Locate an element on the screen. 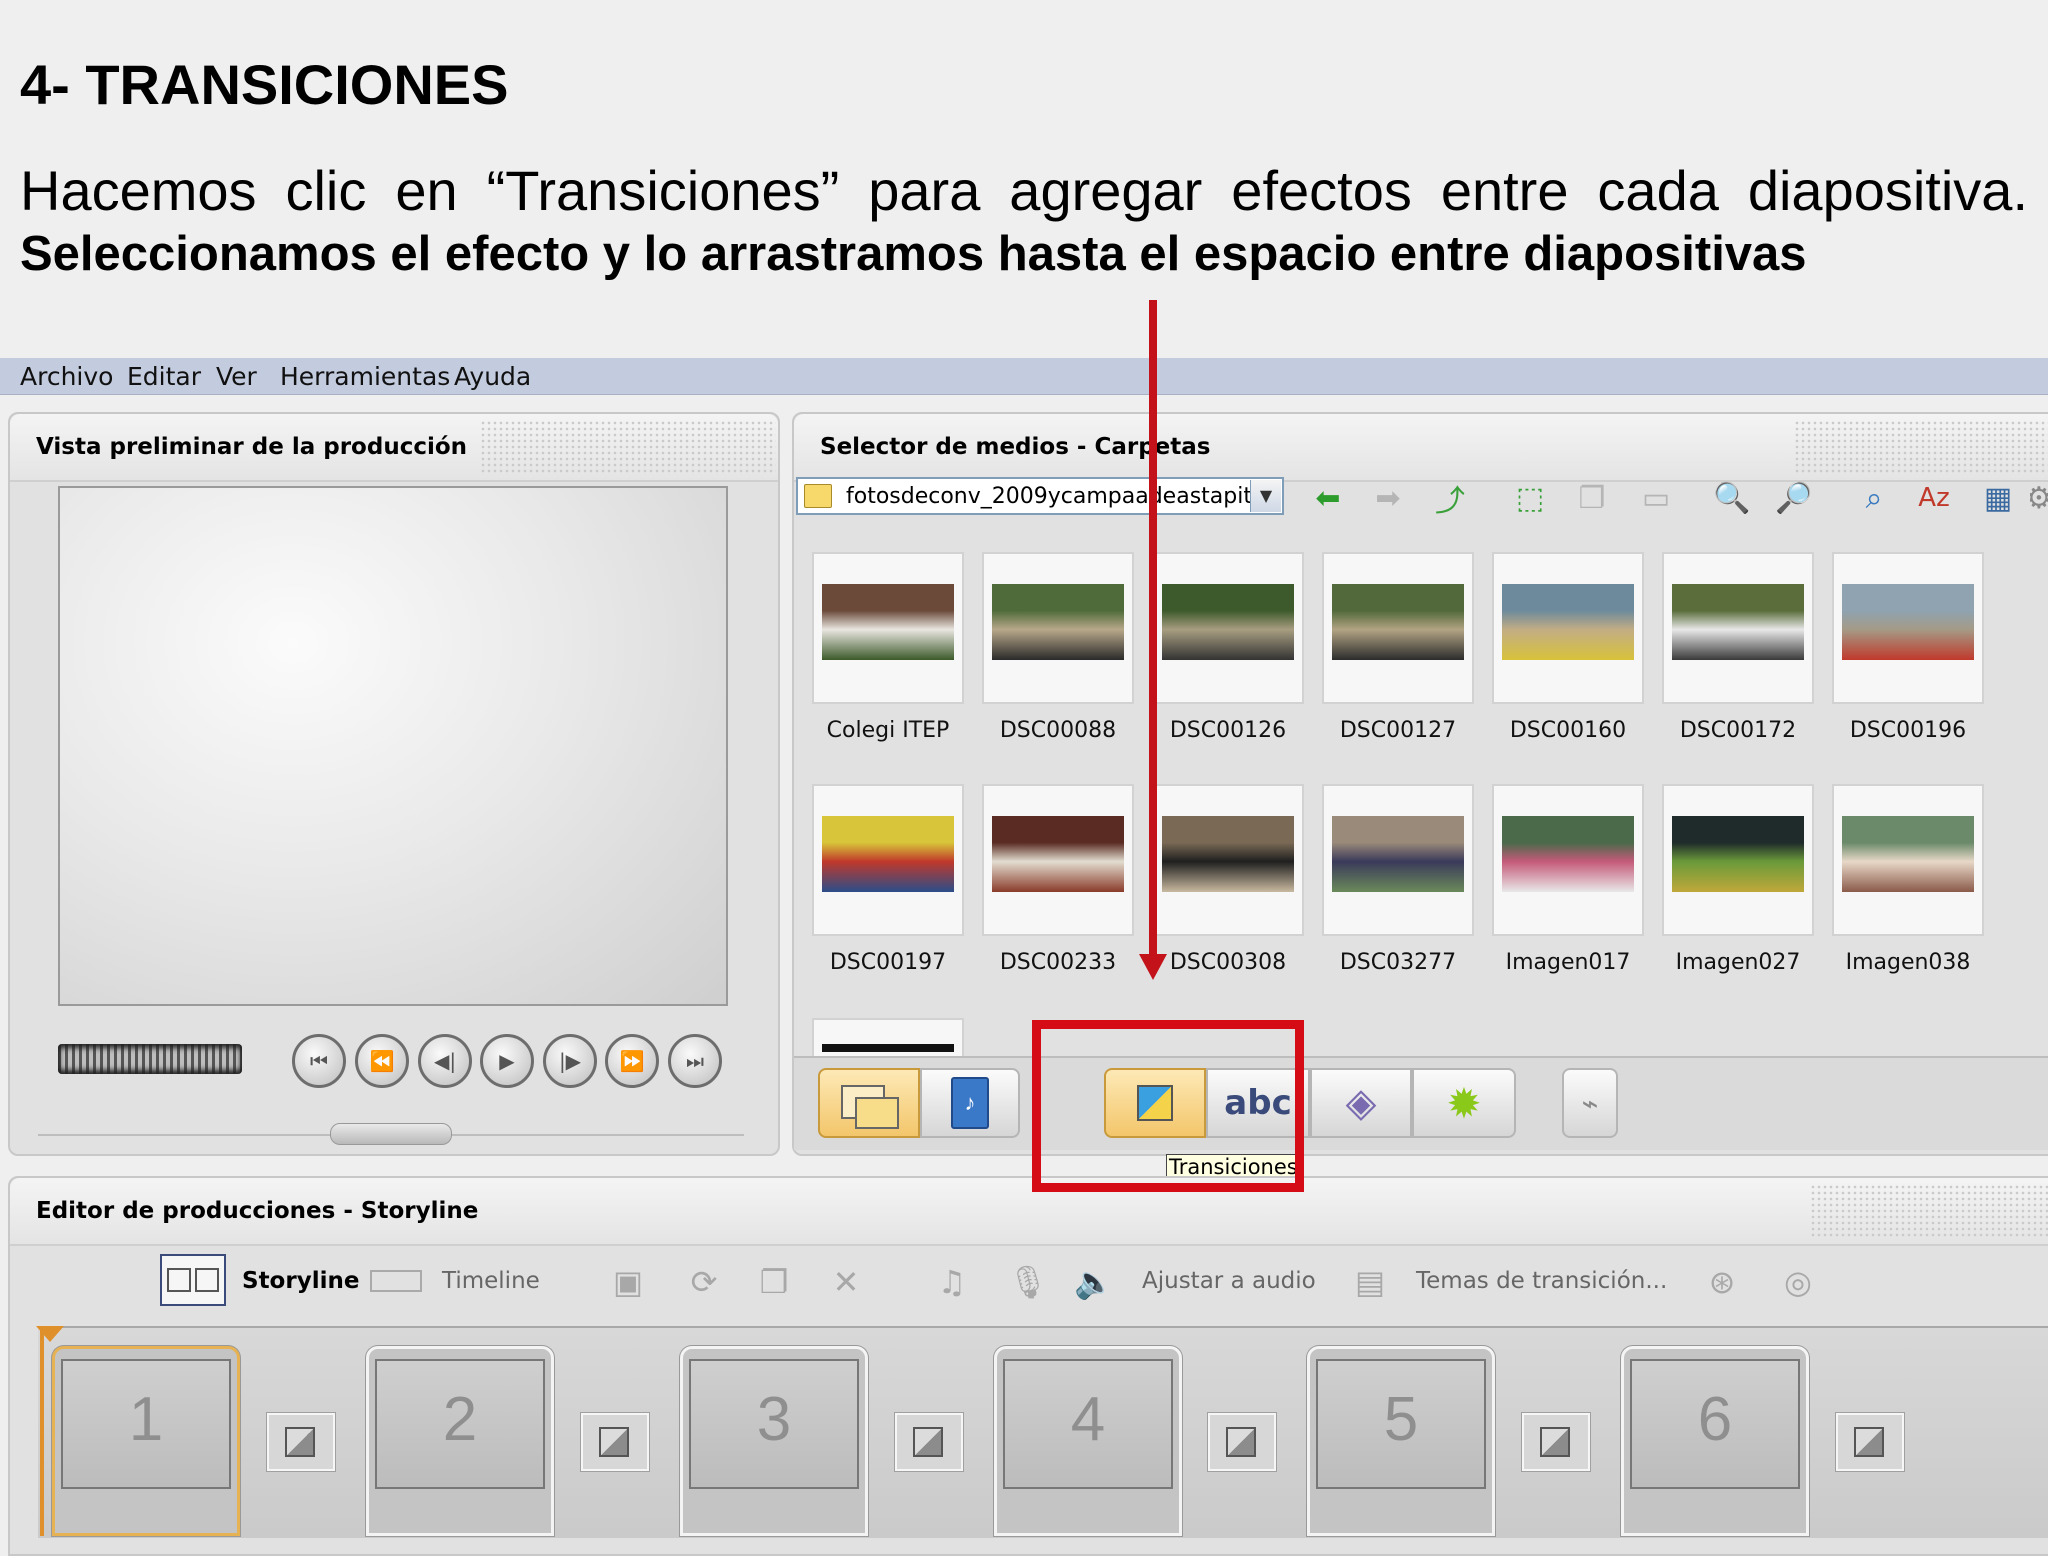  edit-slide-icon: ▣ is located at coordinates (628, 1282).